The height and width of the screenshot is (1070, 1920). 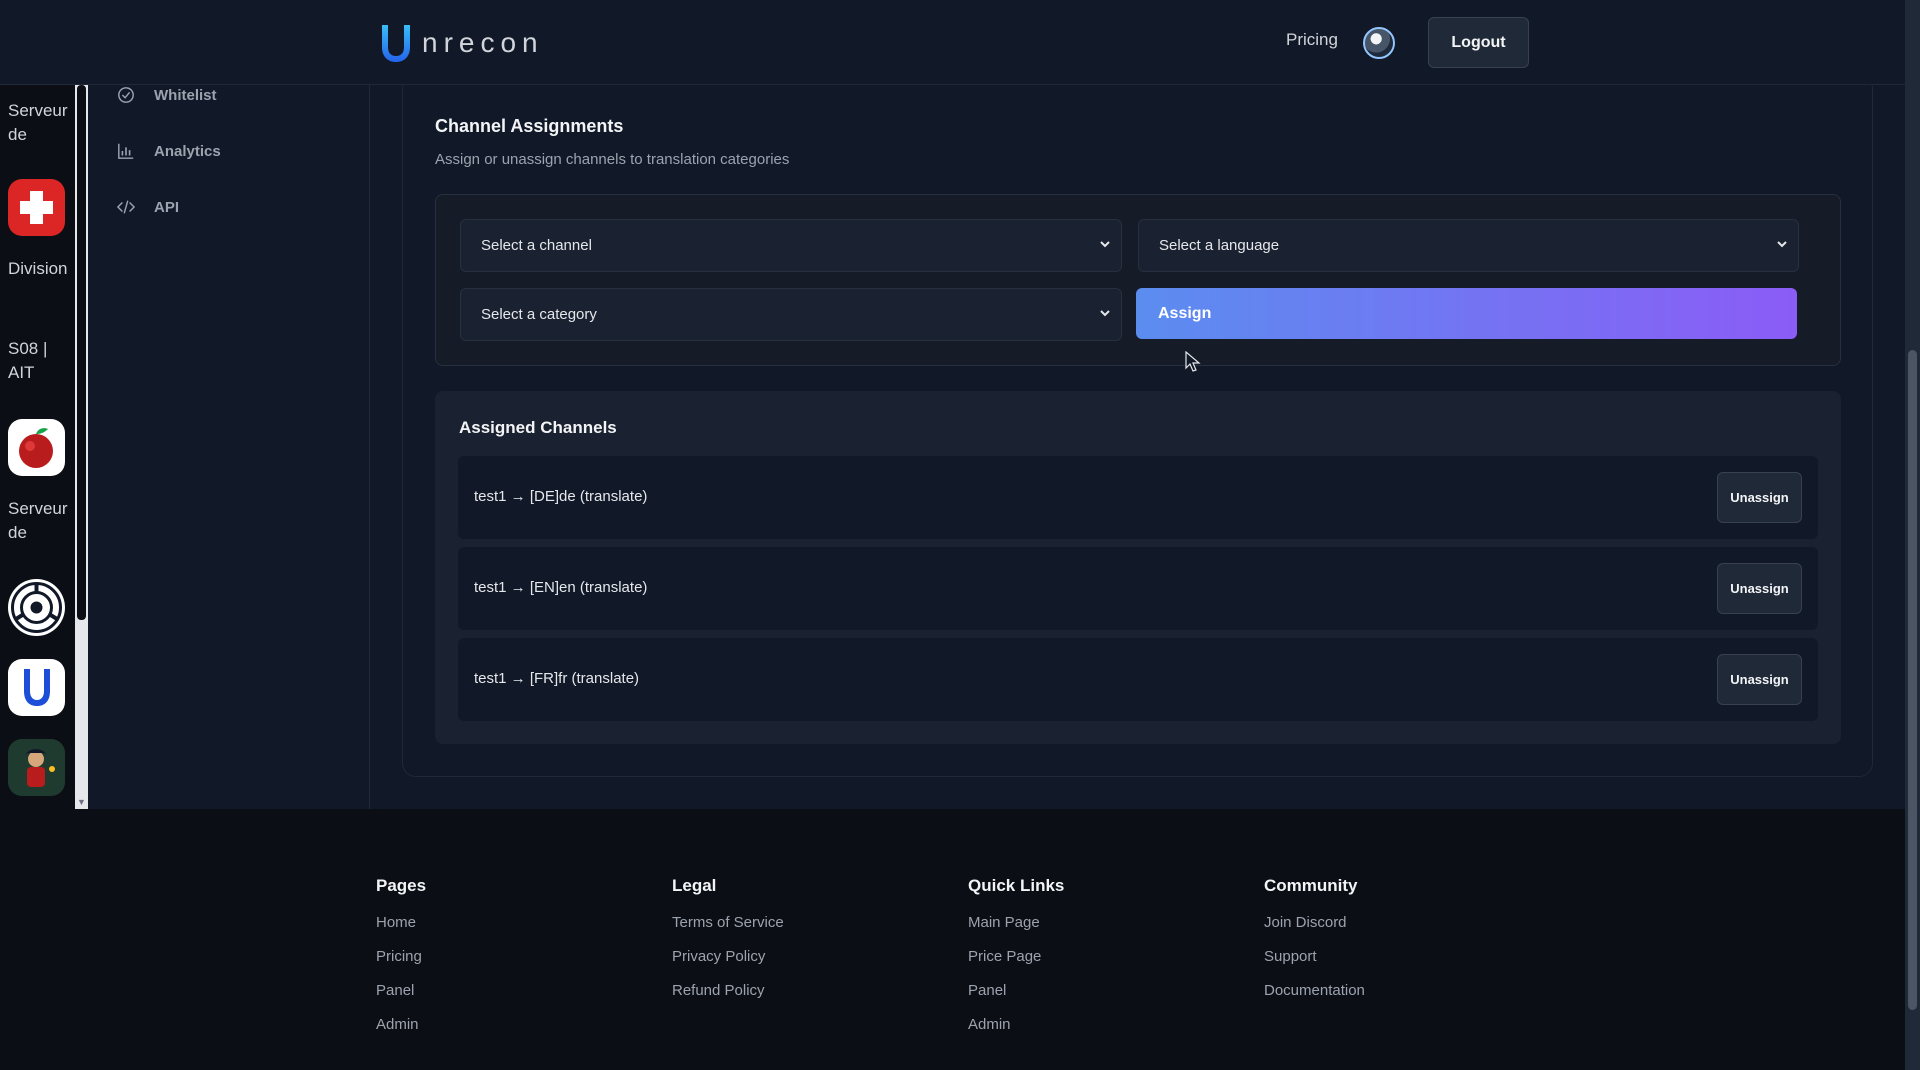 What do you see at coordinates (1219, 245) in the screenshot?
I see `language-select-value: Select a language` at bounding box center [1219, 245].